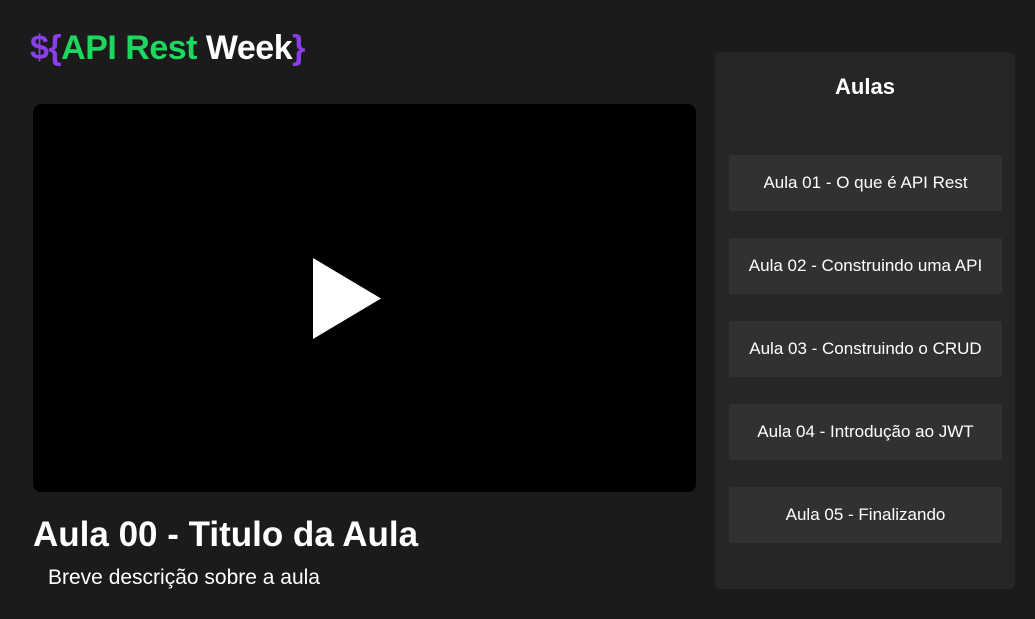 This screenshot has width=1035, height=619. I want to click on lesson-item-01: Aula 01 - O que é API Rest, so click(865, 183).